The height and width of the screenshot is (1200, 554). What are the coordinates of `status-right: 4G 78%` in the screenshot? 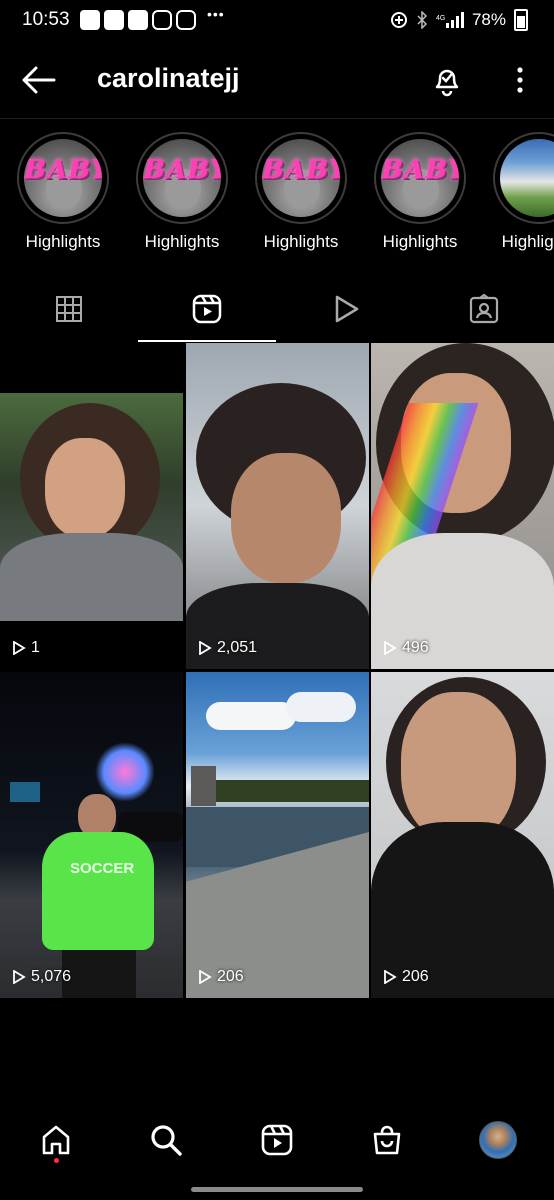 It's located at (459, 20).